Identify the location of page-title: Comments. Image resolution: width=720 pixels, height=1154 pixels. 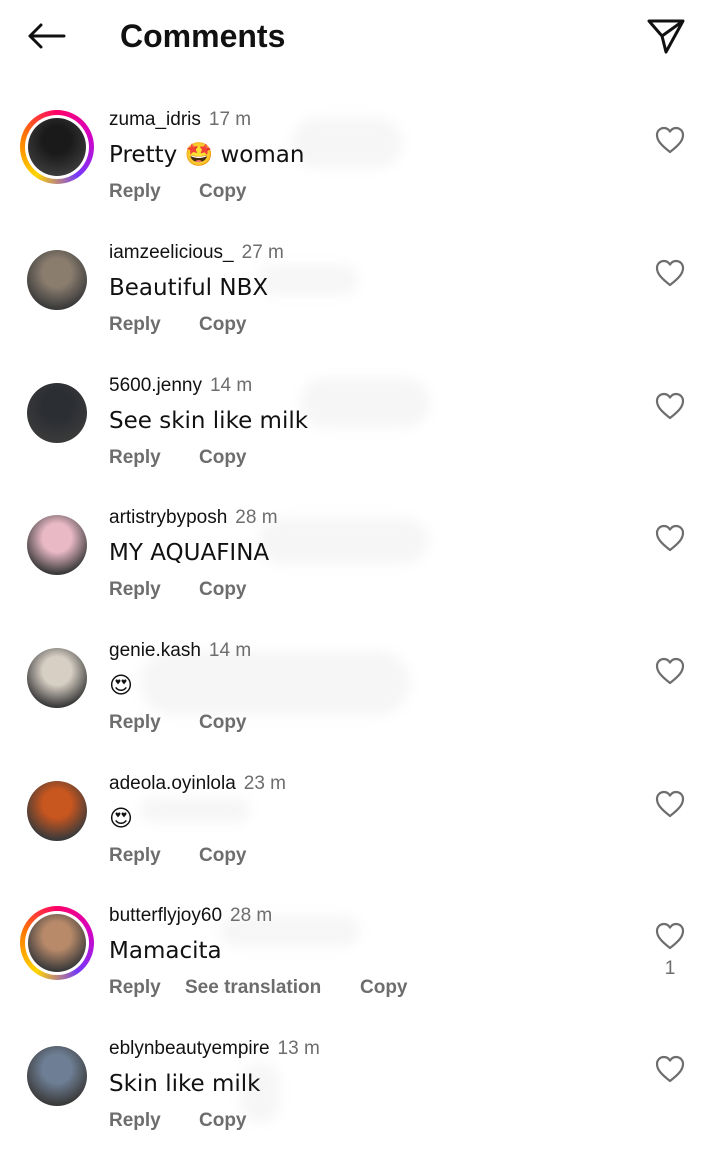
(203, 36).